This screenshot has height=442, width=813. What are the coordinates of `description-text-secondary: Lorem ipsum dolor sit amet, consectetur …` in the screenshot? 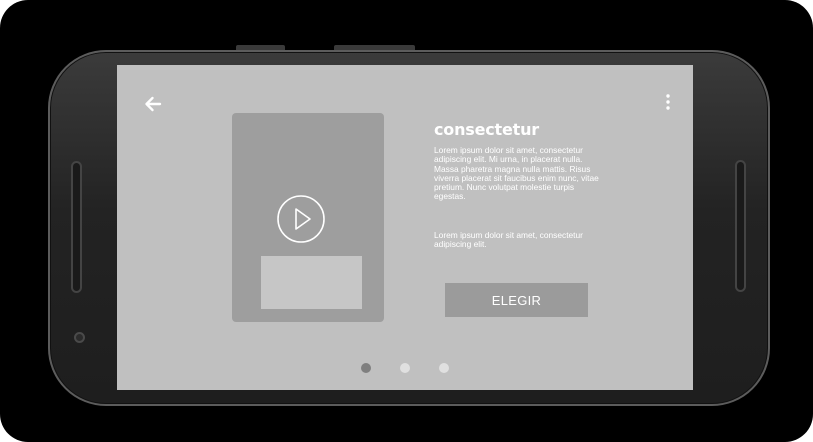 It's located at (508, 240).